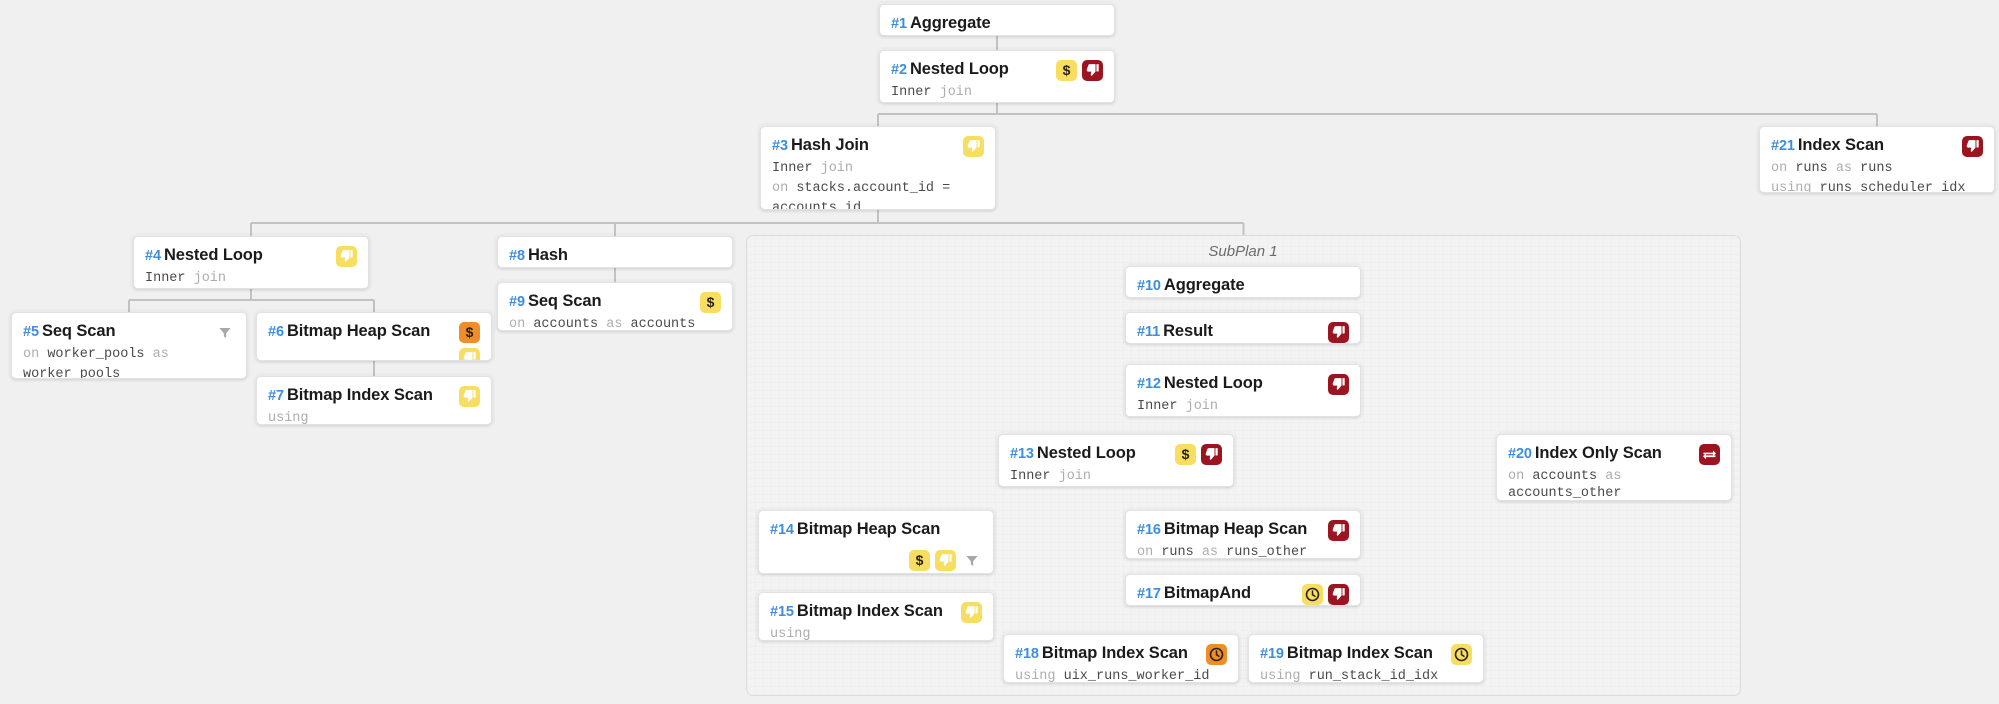 The width and height of the screenshot is (1999, 704). What do you see at coordinates (1272, 654) in the screenshot?
I see `node-number: #19` at bounding box center [1272, 654].